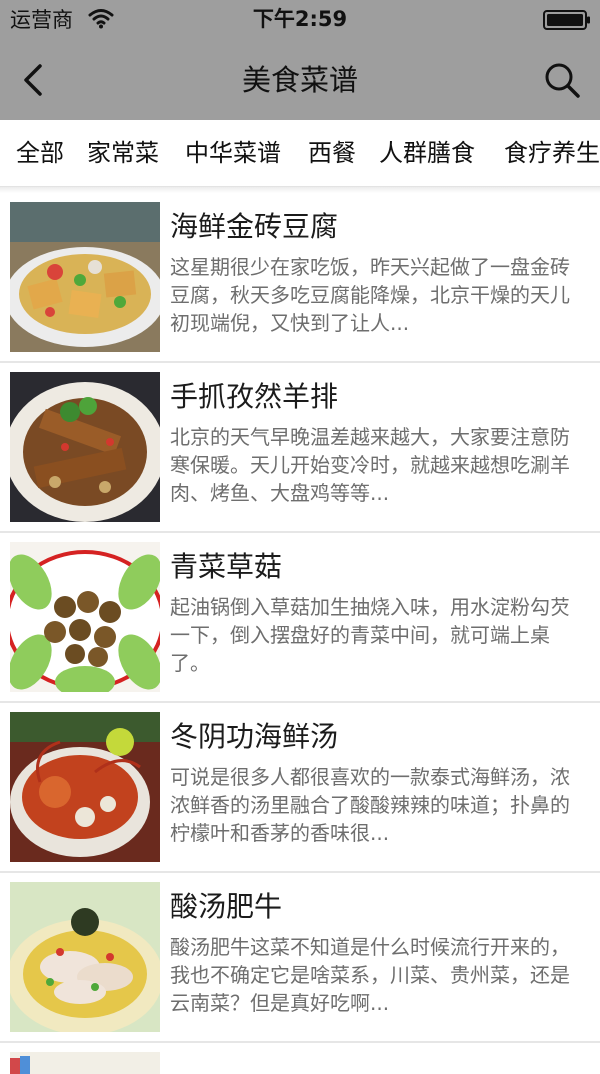 The width and height of the screenshot is (600, 1074). Describe the element at coordinates (332, 153) in the screenshot. I see `tab-western: 西餐` at that location.